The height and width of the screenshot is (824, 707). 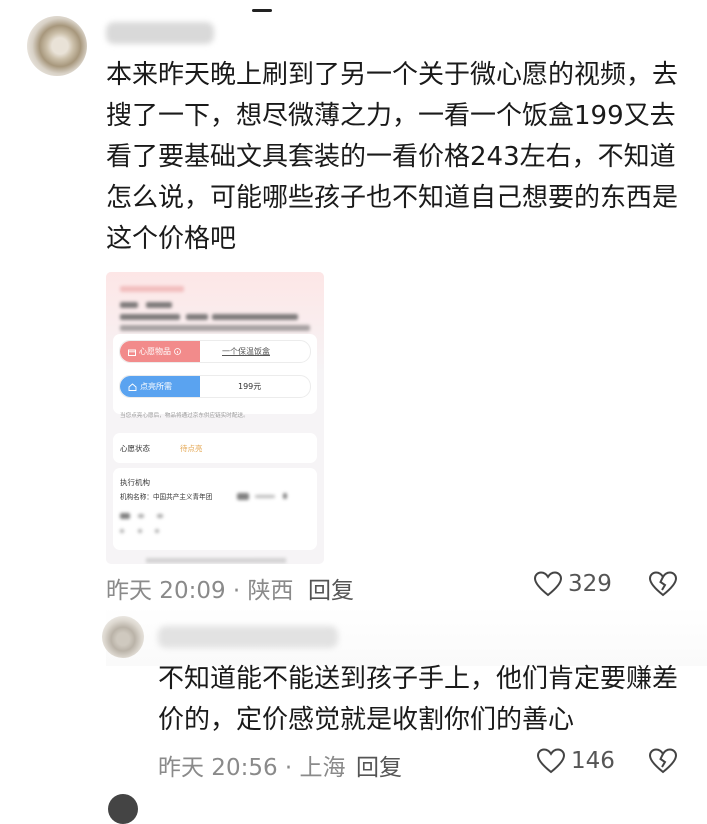 What do you see at coordinates (215, 386) in the screenshot?
I see `light-need-row: 点亮所需 199元` at bounding box center [215, 386].